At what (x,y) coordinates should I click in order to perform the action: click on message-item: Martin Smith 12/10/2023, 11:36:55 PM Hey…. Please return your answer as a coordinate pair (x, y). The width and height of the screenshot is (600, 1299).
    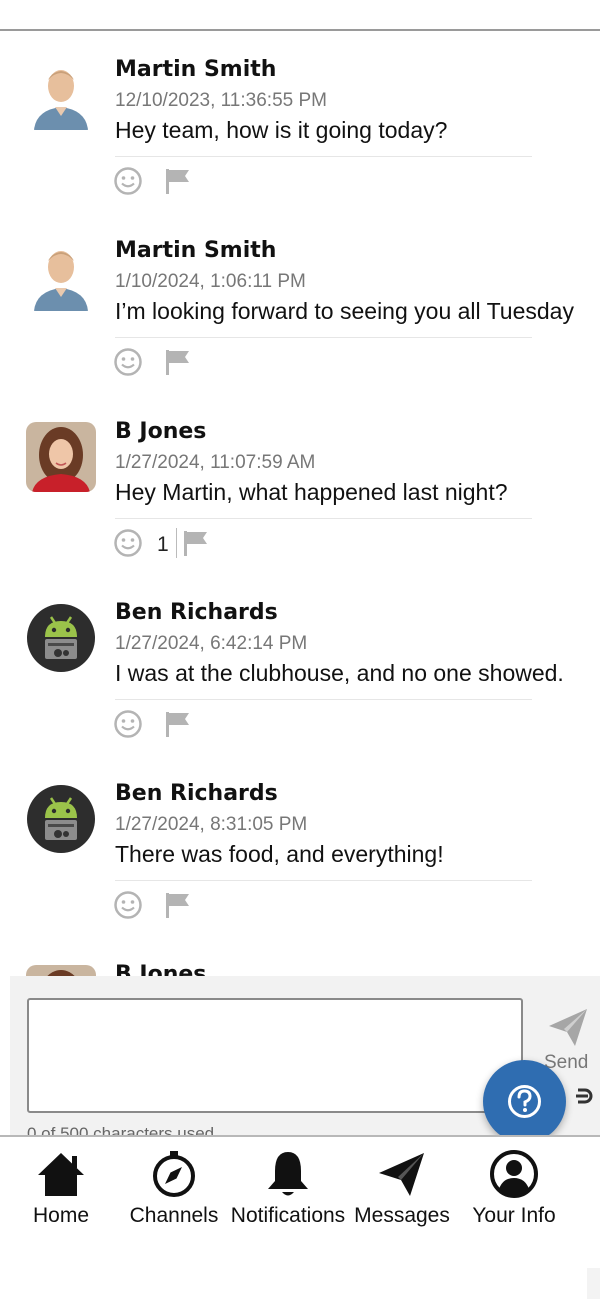
    Looking at the image, I should click on (300, 121).